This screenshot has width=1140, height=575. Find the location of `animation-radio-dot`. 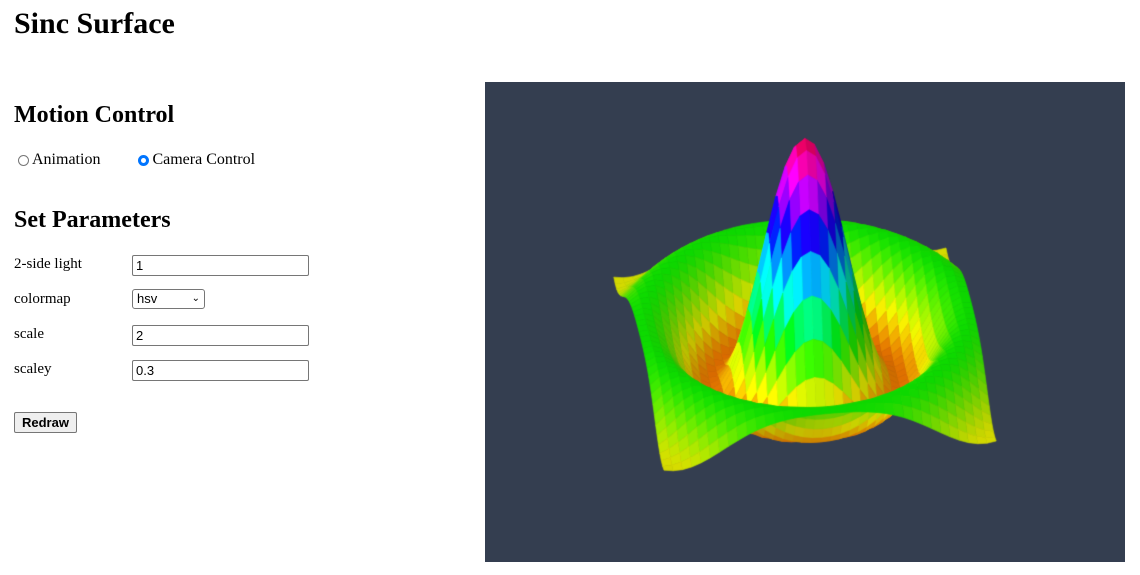

animation-radio-dot is located at coordinates (23, 160).